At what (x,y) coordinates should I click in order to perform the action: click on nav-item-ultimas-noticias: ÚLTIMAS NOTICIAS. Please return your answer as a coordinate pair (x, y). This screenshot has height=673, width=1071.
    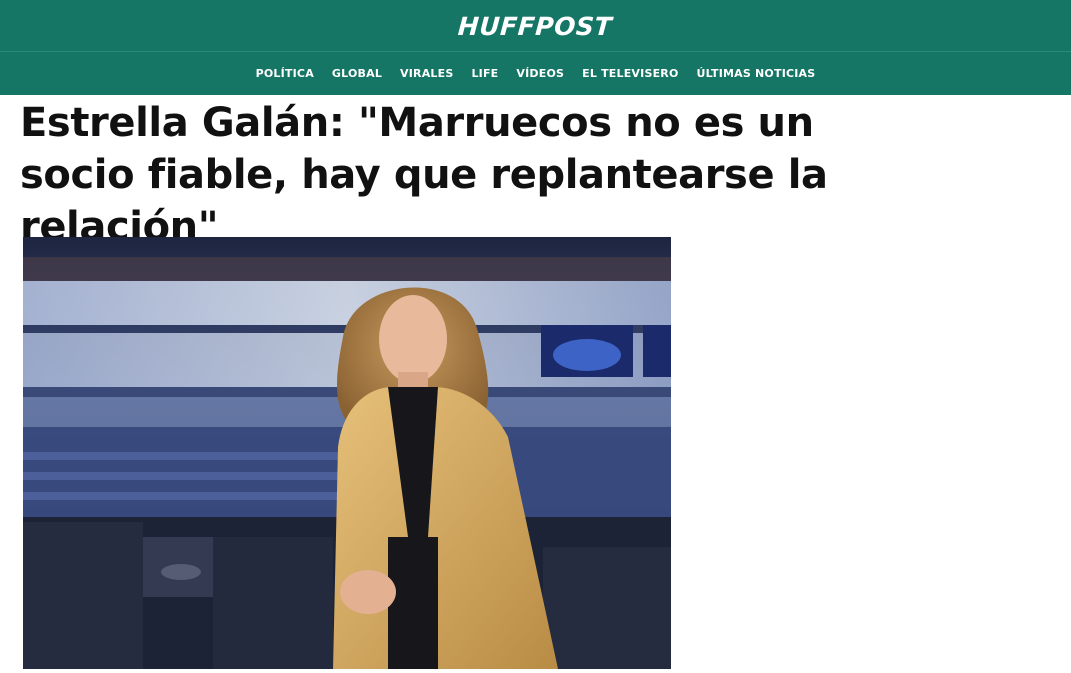
    Looking at the image, I should click on (756, 73).